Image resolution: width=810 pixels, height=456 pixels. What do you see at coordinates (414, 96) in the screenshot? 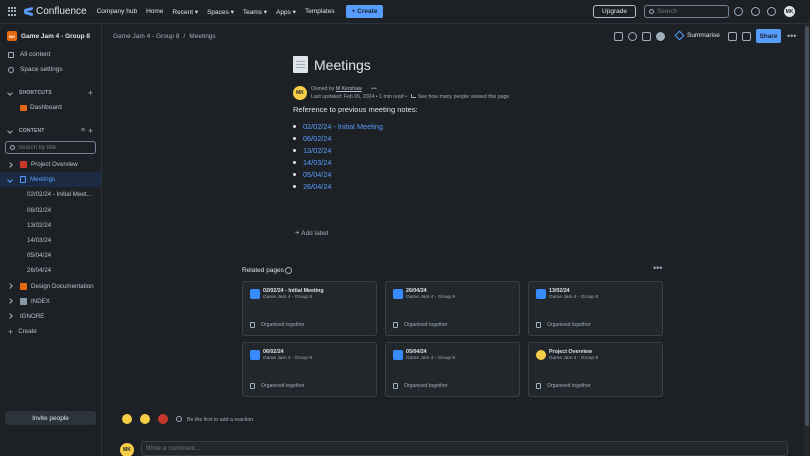
I see `analytics-icon` at bounding box center [414, 96].